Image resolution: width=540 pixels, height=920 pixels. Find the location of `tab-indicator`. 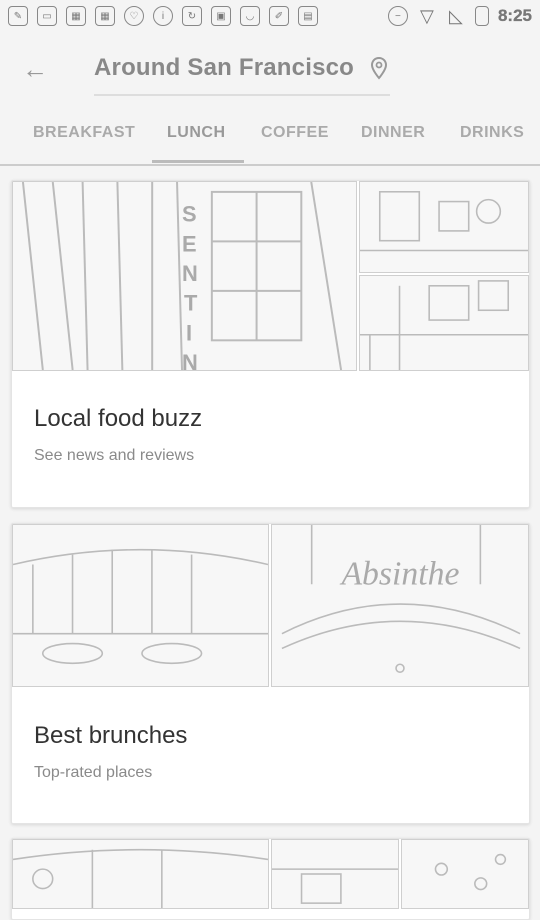

tab-indicator is located at coordinates (198, 161).